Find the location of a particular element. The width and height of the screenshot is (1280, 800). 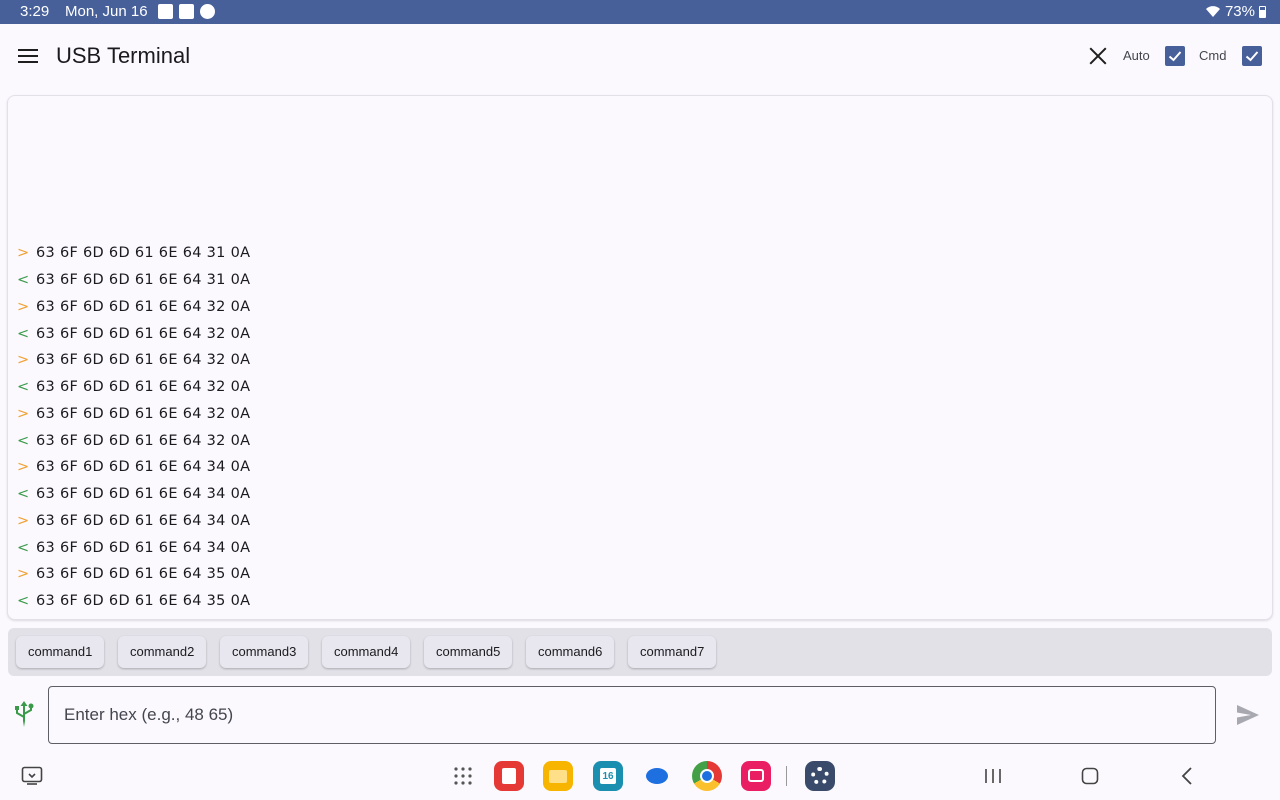

log-row: <63 6F 6D 6D 61 6E 64 31 0A is located at coordinates (133, 280).